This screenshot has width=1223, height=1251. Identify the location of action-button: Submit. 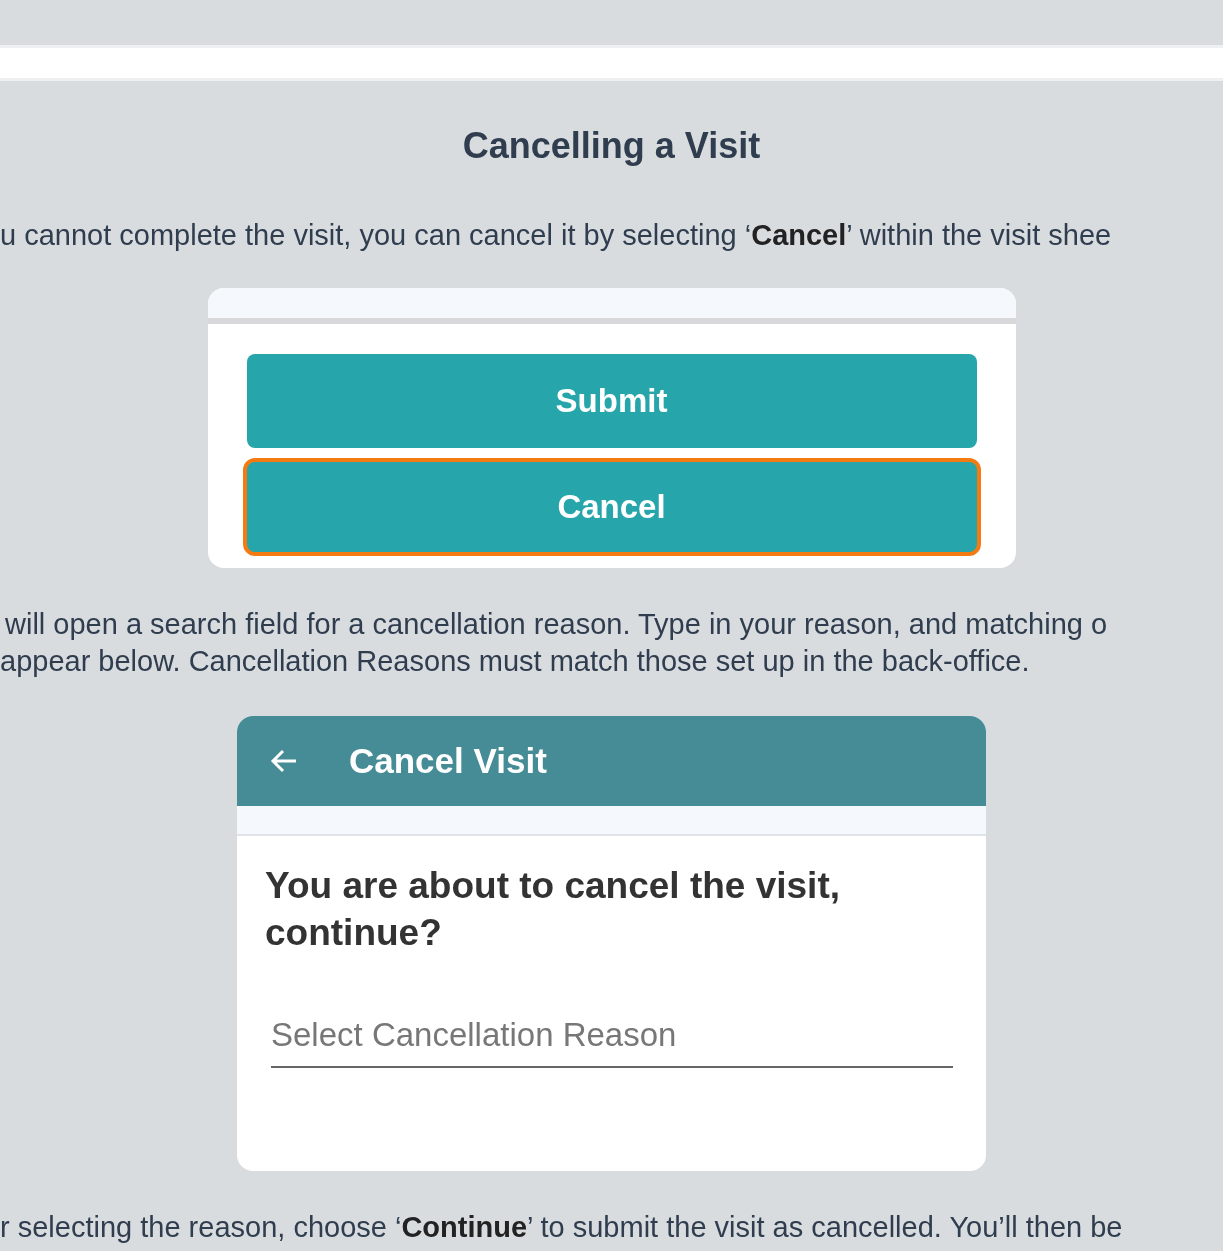
(611, 401).